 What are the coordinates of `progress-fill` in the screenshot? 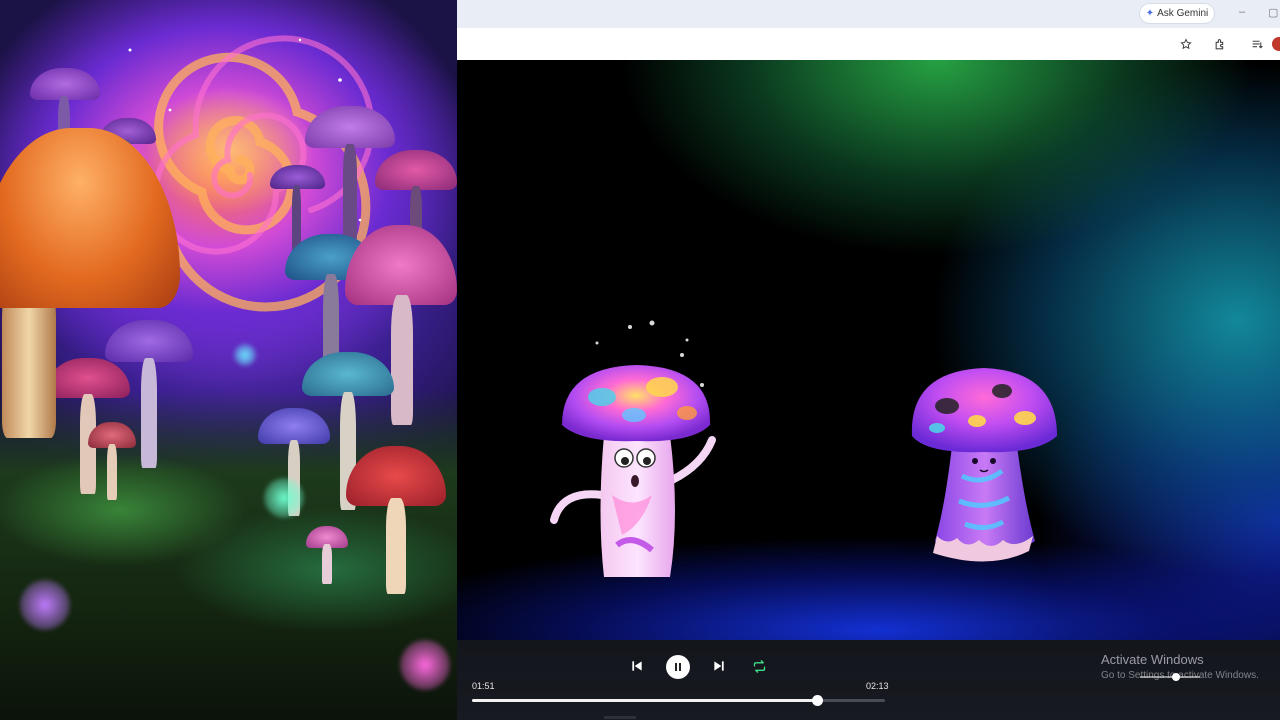 It's located at (644, 700).